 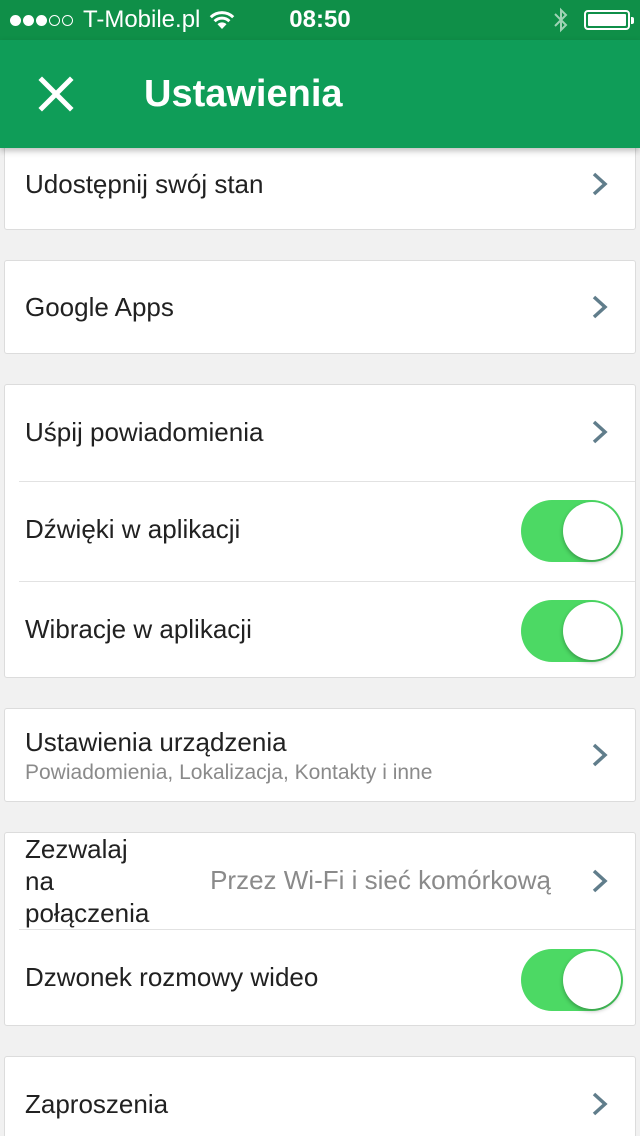 I want to click on video-ringtone-toggle, so click(x=572, y=980).